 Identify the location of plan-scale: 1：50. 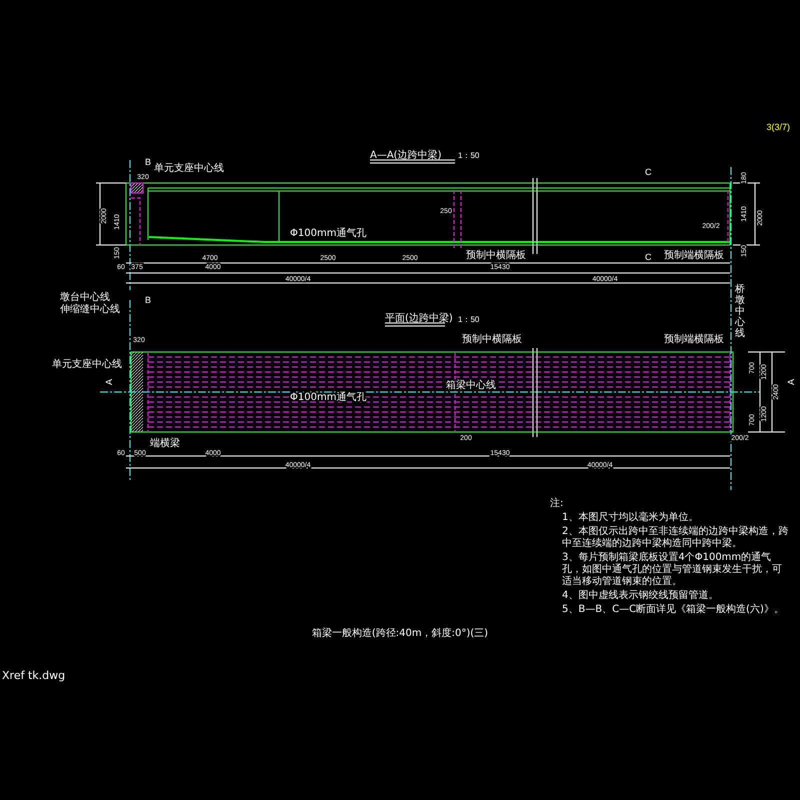
(469, 319).